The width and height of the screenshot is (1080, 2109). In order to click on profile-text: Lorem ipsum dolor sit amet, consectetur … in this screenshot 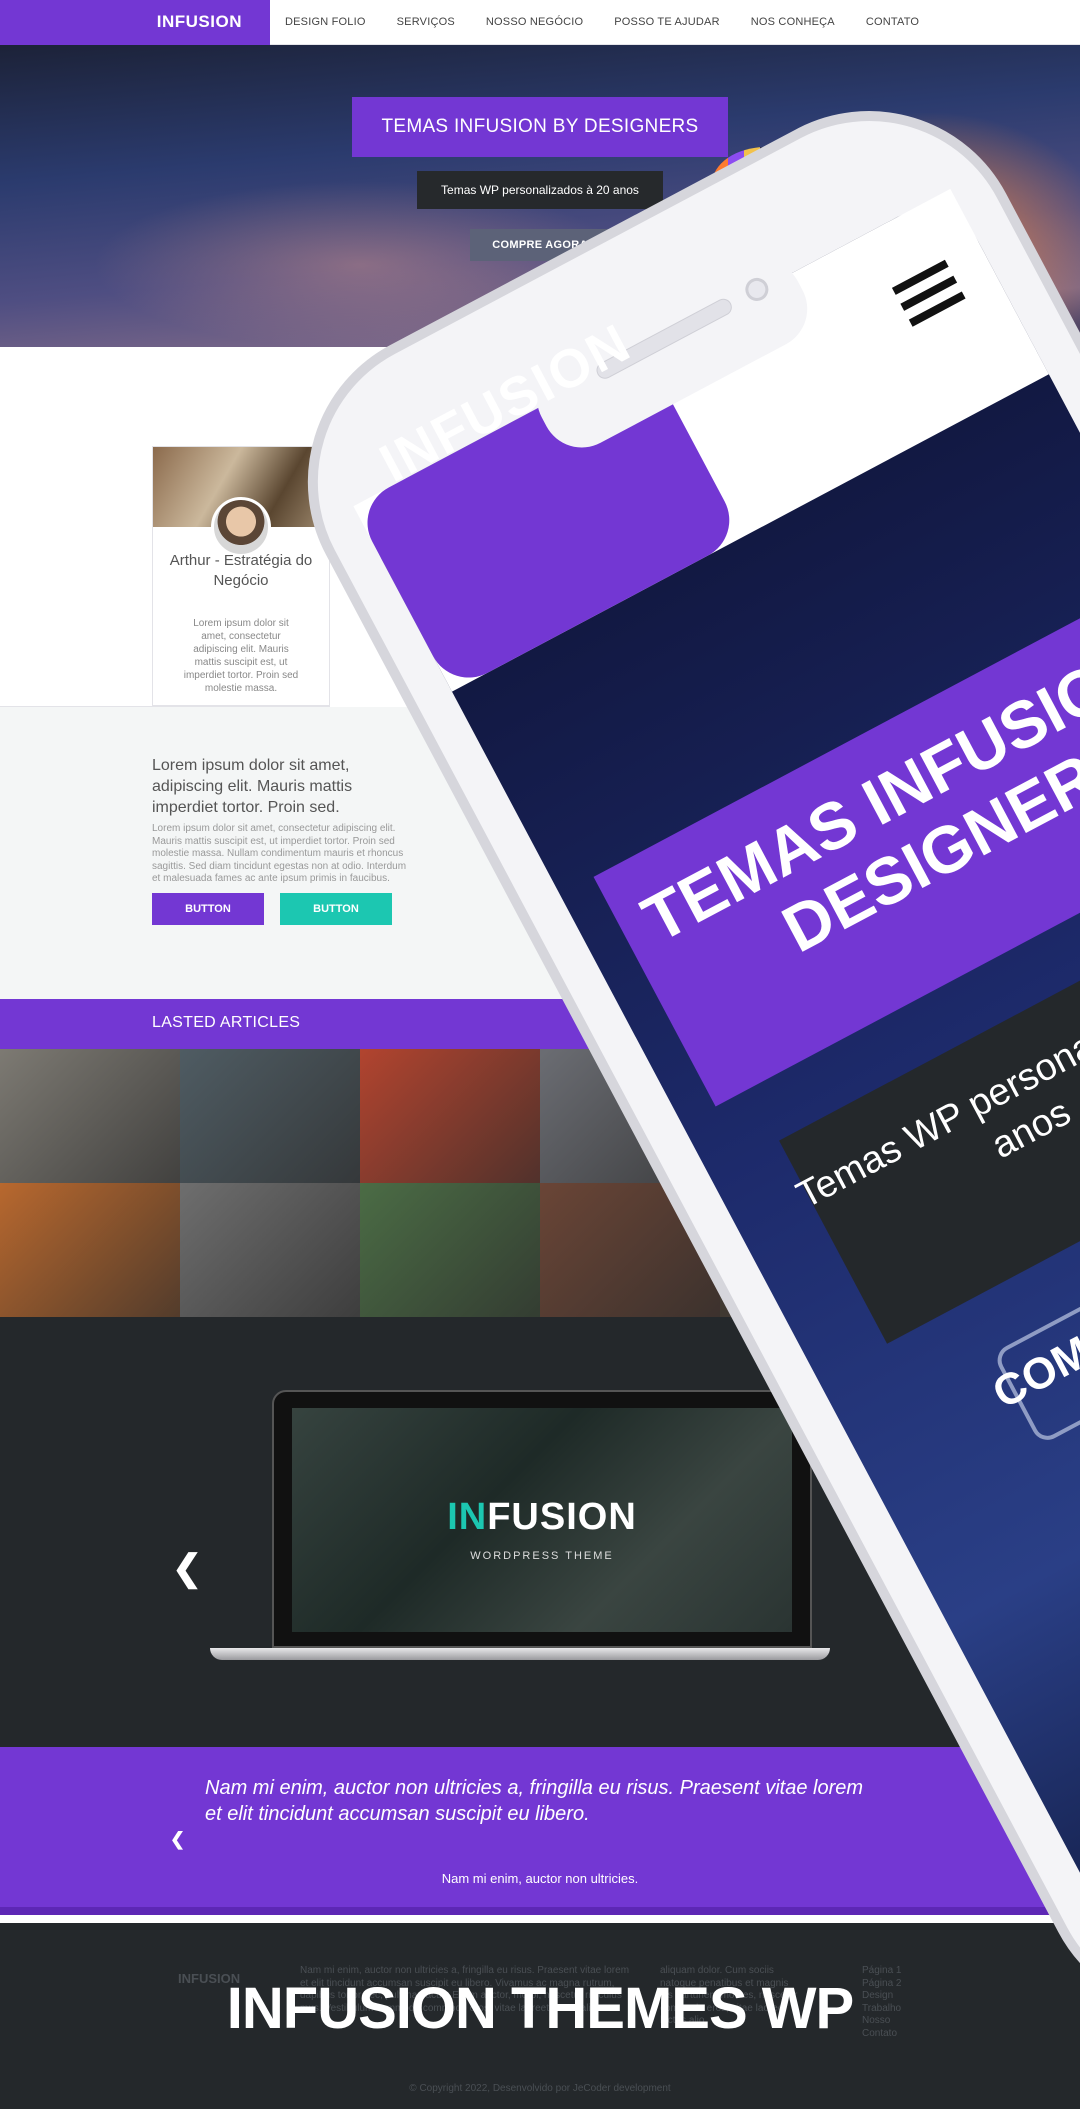, I will do `click(241, 656)`.